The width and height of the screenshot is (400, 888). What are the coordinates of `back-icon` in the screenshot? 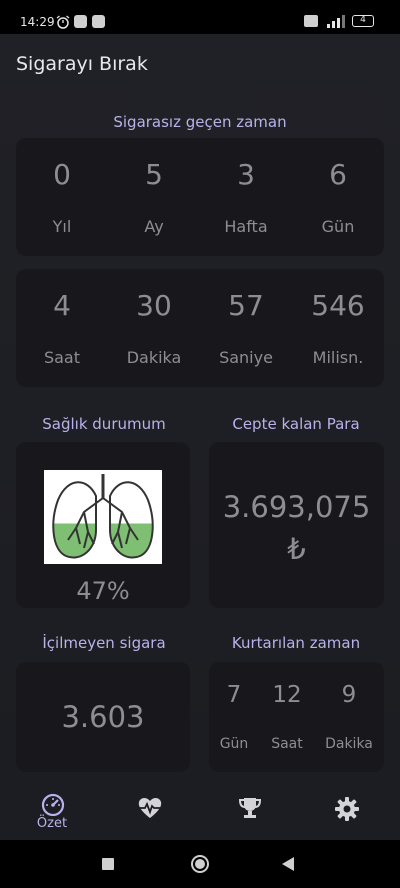 It's located at (288, 864).